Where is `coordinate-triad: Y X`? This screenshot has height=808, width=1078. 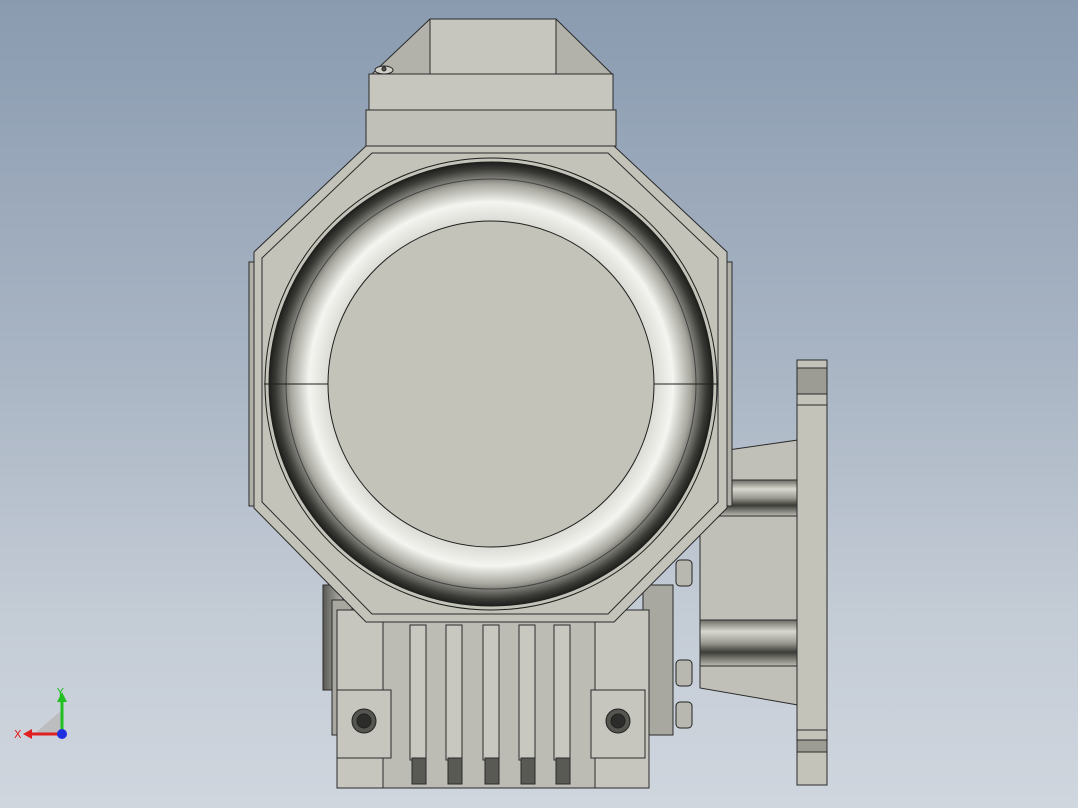
coordinate-triad: Y X is located at coordinates (40, 713).